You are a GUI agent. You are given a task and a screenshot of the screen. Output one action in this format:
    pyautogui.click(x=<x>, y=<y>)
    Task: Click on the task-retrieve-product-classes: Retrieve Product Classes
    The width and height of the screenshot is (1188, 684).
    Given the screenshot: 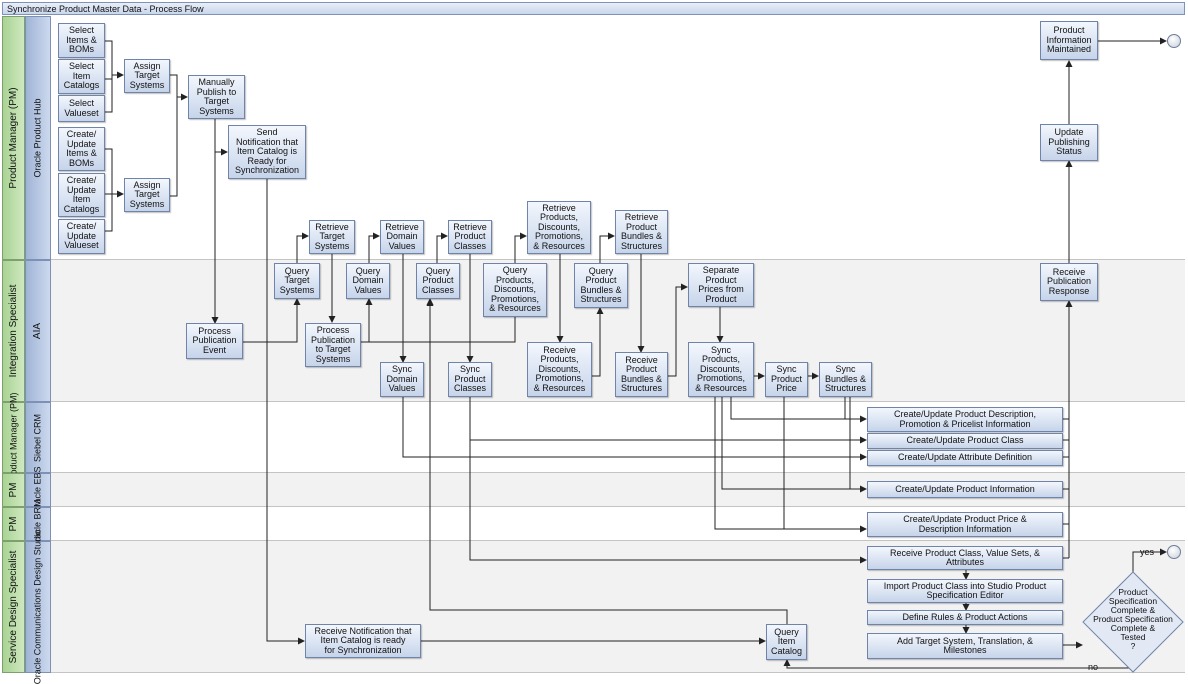 What is the action you would take?
    pyautogui.click(x=470, y=237)
    